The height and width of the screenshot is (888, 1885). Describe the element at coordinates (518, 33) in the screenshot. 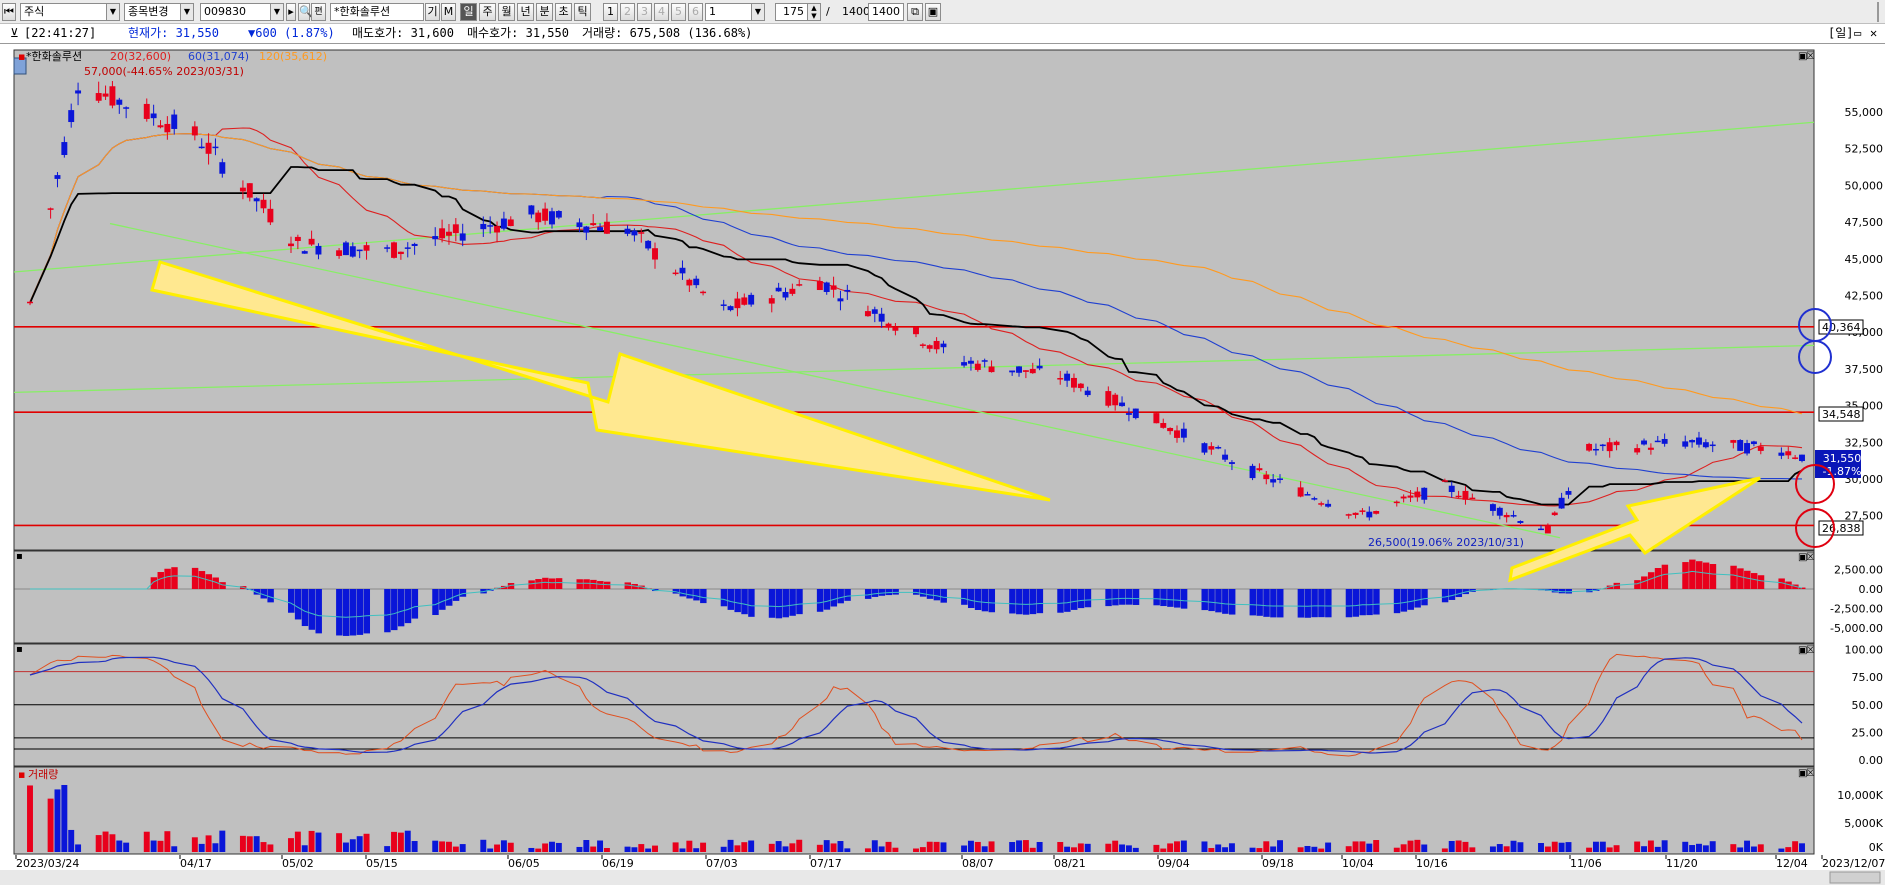

I see `bid-price: 매수호가: 31,550` at that location.